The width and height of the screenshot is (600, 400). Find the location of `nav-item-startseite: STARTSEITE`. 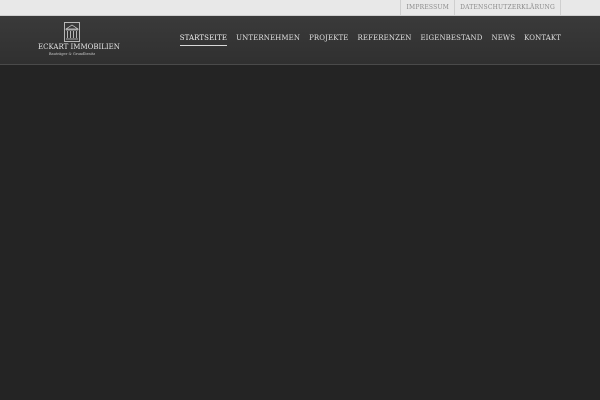

nav-item-startseite: STARTSEITE is located at coordinates (203, 40).